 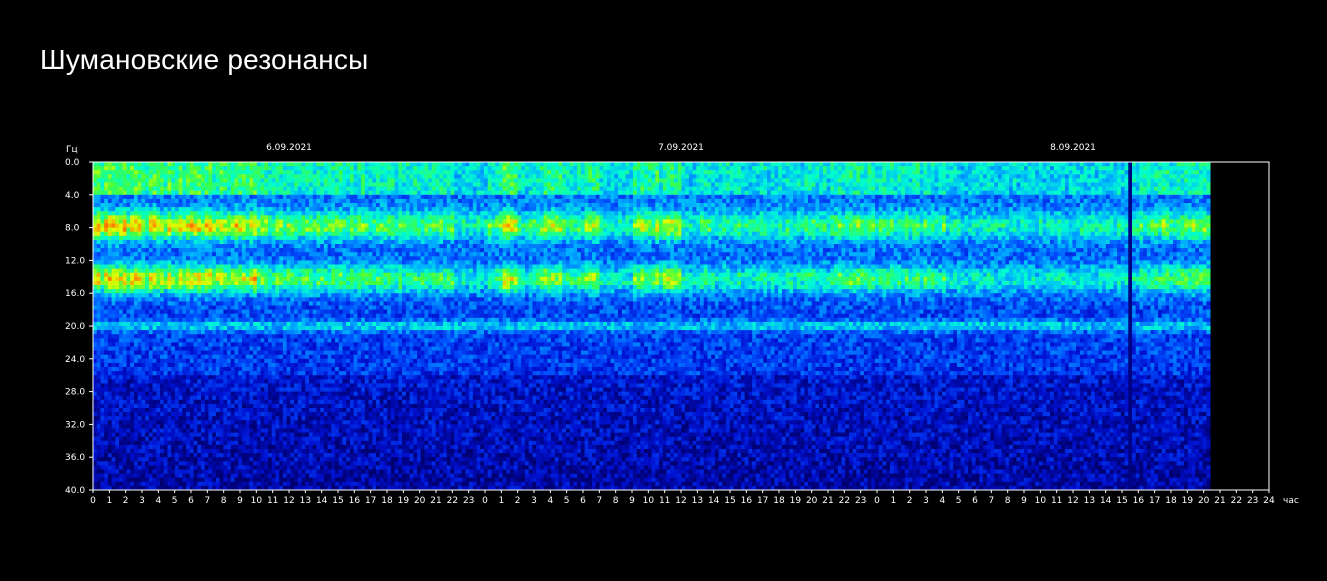 I want to click on y-tick-label: 28.0, so click(x=75, y=393).